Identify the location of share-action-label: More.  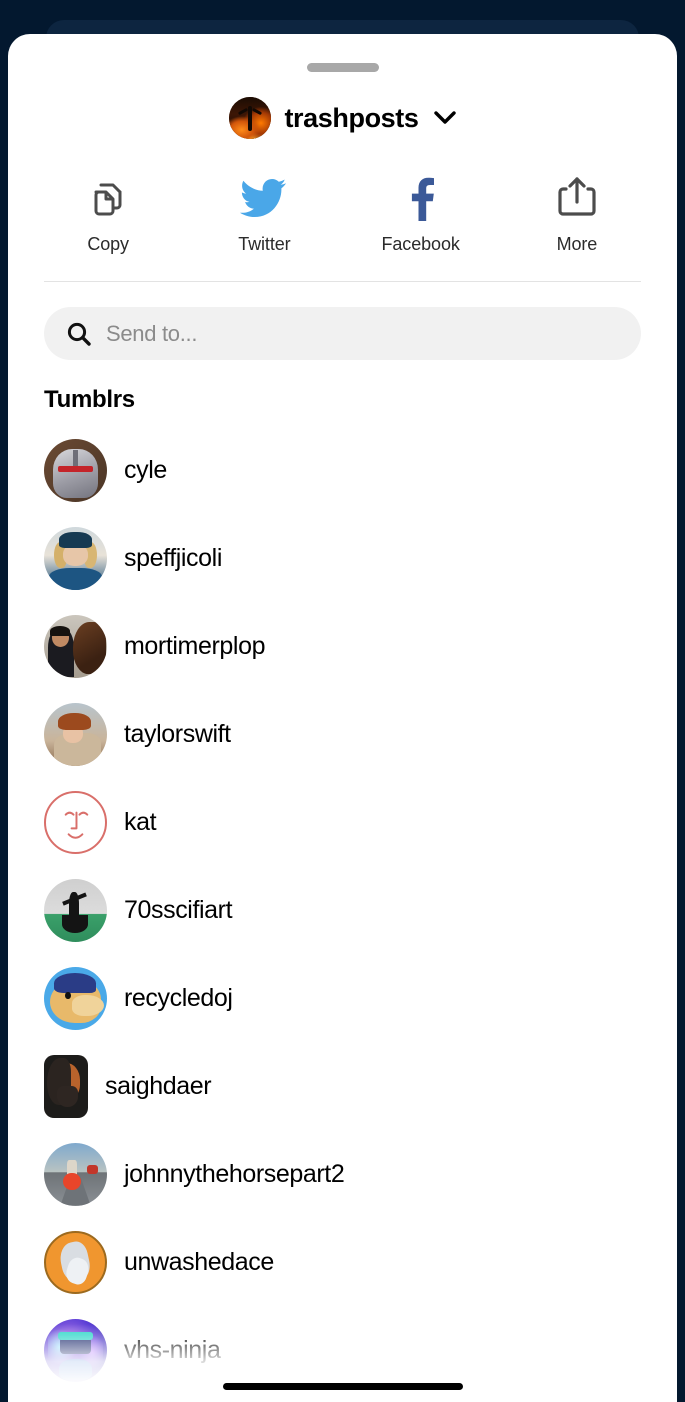
(577, 244).